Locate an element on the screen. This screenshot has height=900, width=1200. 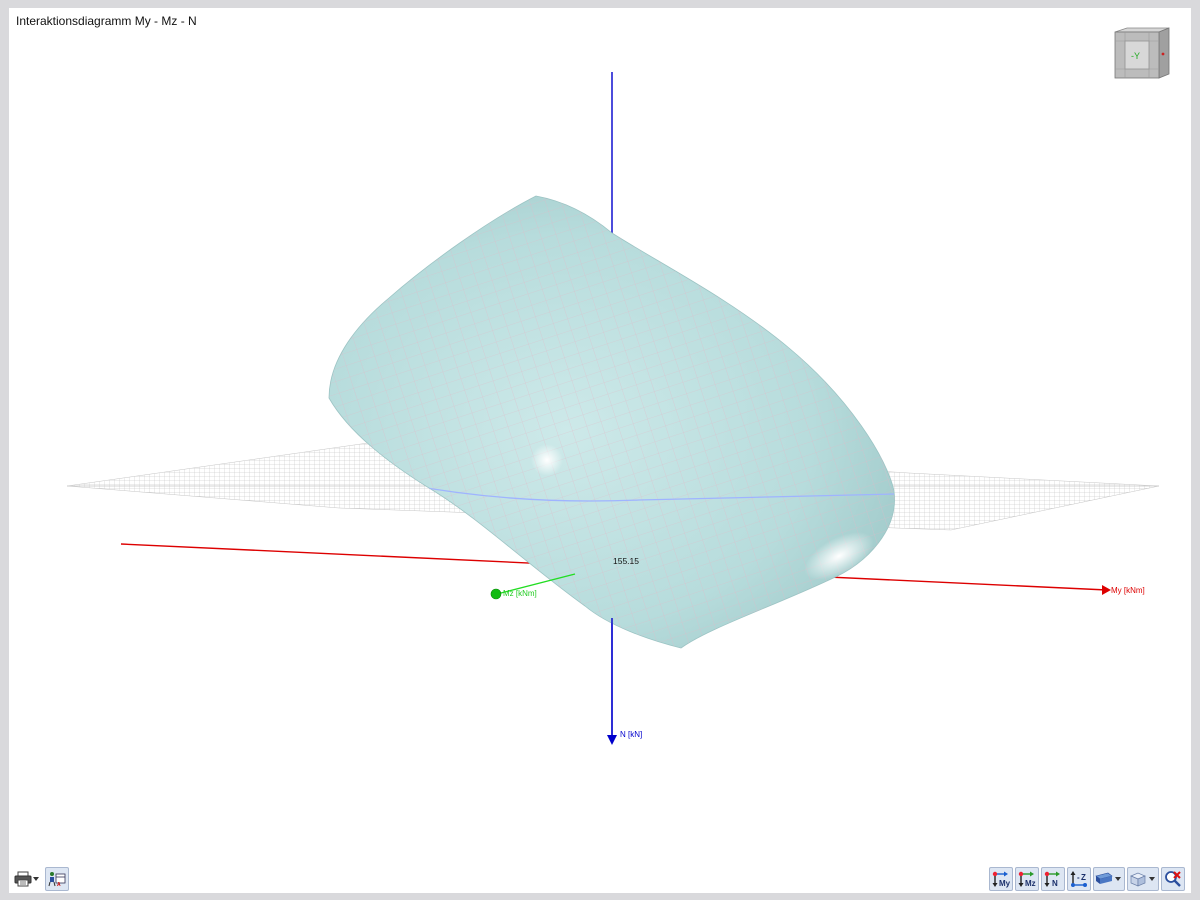
axis-mz-icon: Mz is located at coordinates (1027, 879).